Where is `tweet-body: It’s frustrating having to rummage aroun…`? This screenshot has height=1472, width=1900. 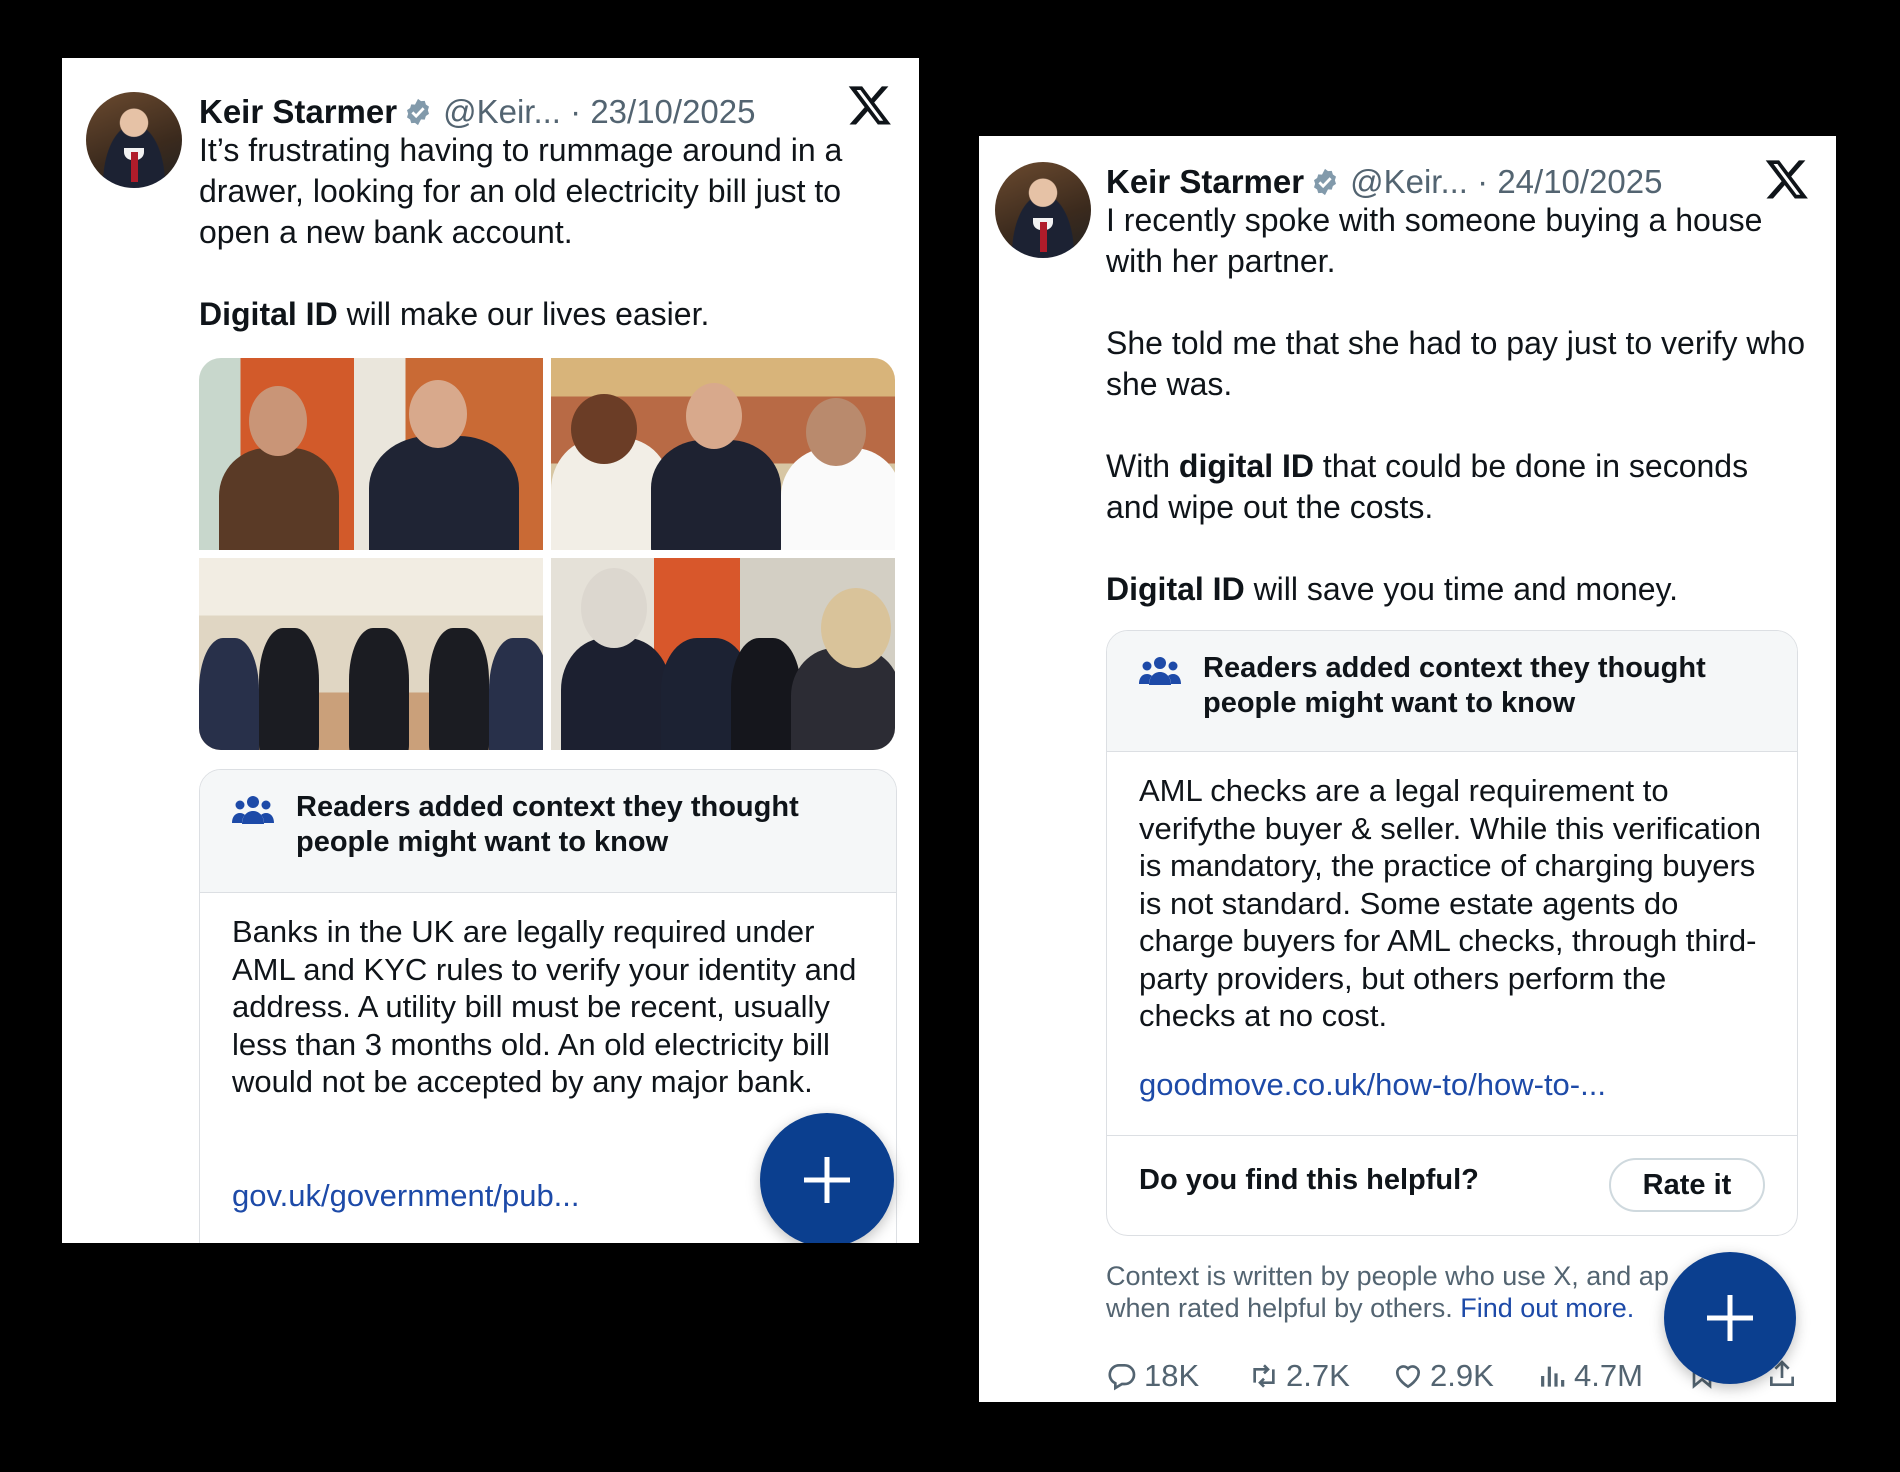
tweet-body: It’s frustrating having to rummage aroun… is located at coordinates (539, 232).